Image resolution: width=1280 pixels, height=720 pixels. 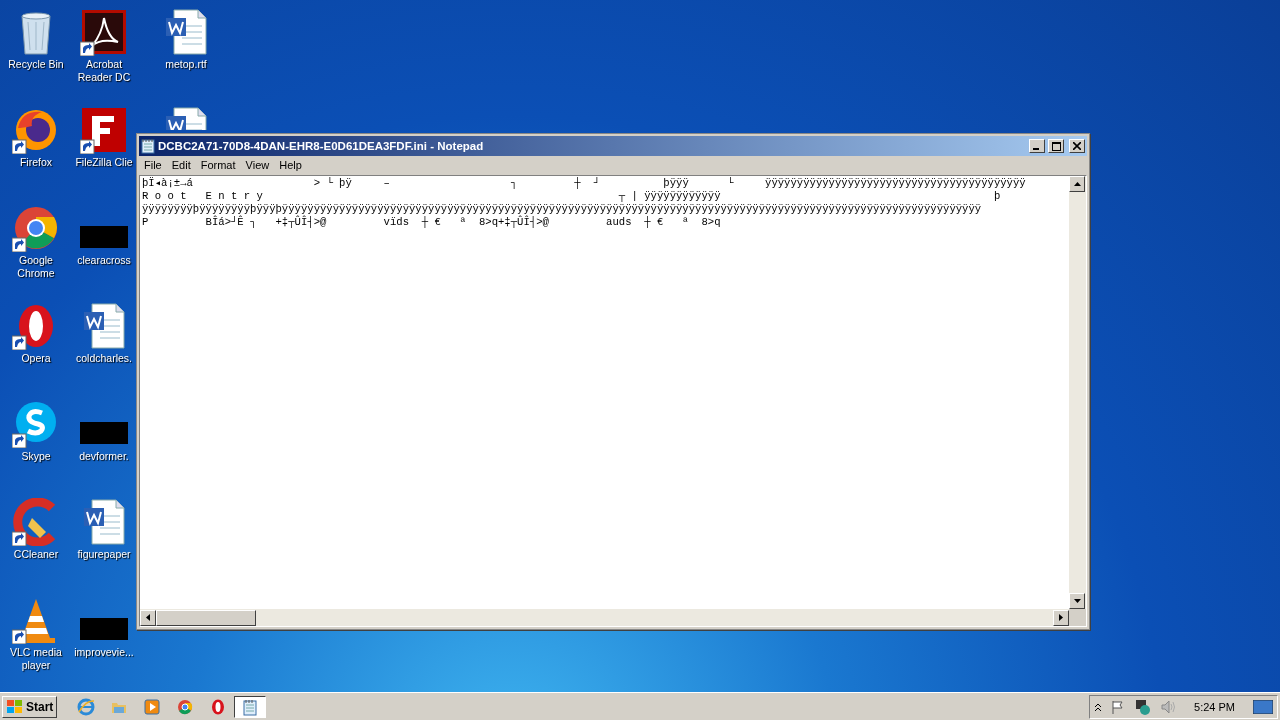 I want to click on maximize-icon, so click(x=1056, y=146).